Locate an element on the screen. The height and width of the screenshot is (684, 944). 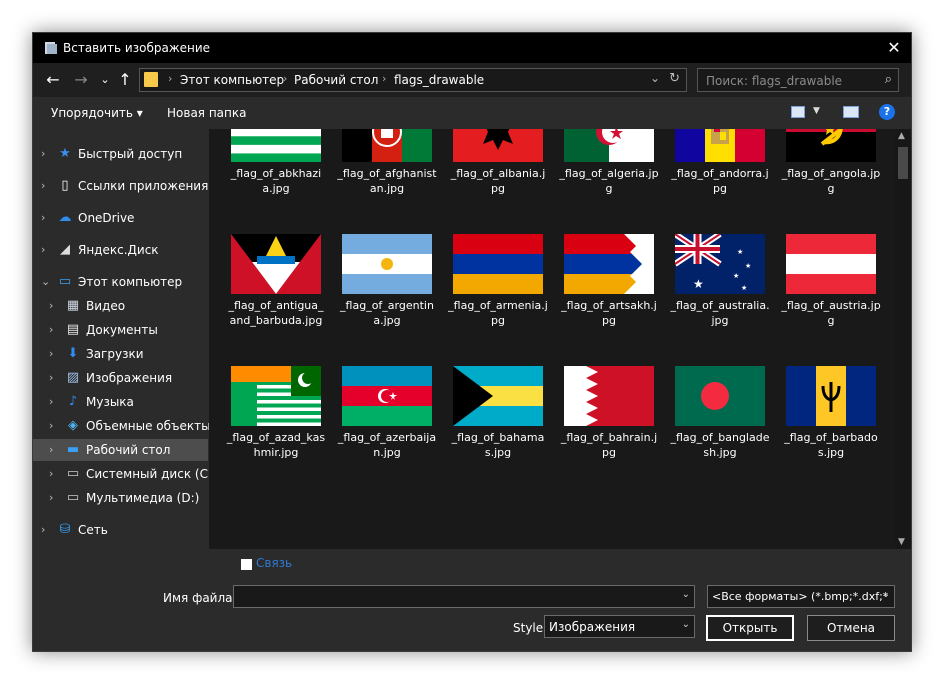
scroll-down-icon: ▼ is located at coordinates (901, 542).